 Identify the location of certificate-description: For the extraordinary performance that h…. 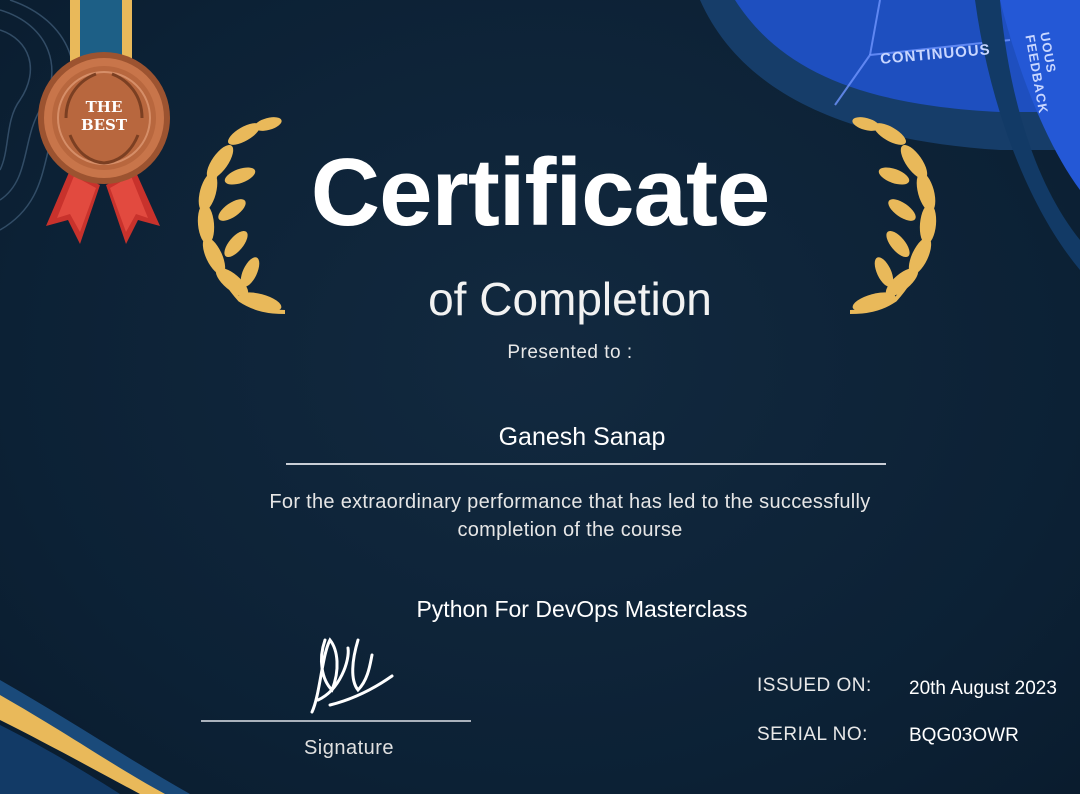
(540, 516).